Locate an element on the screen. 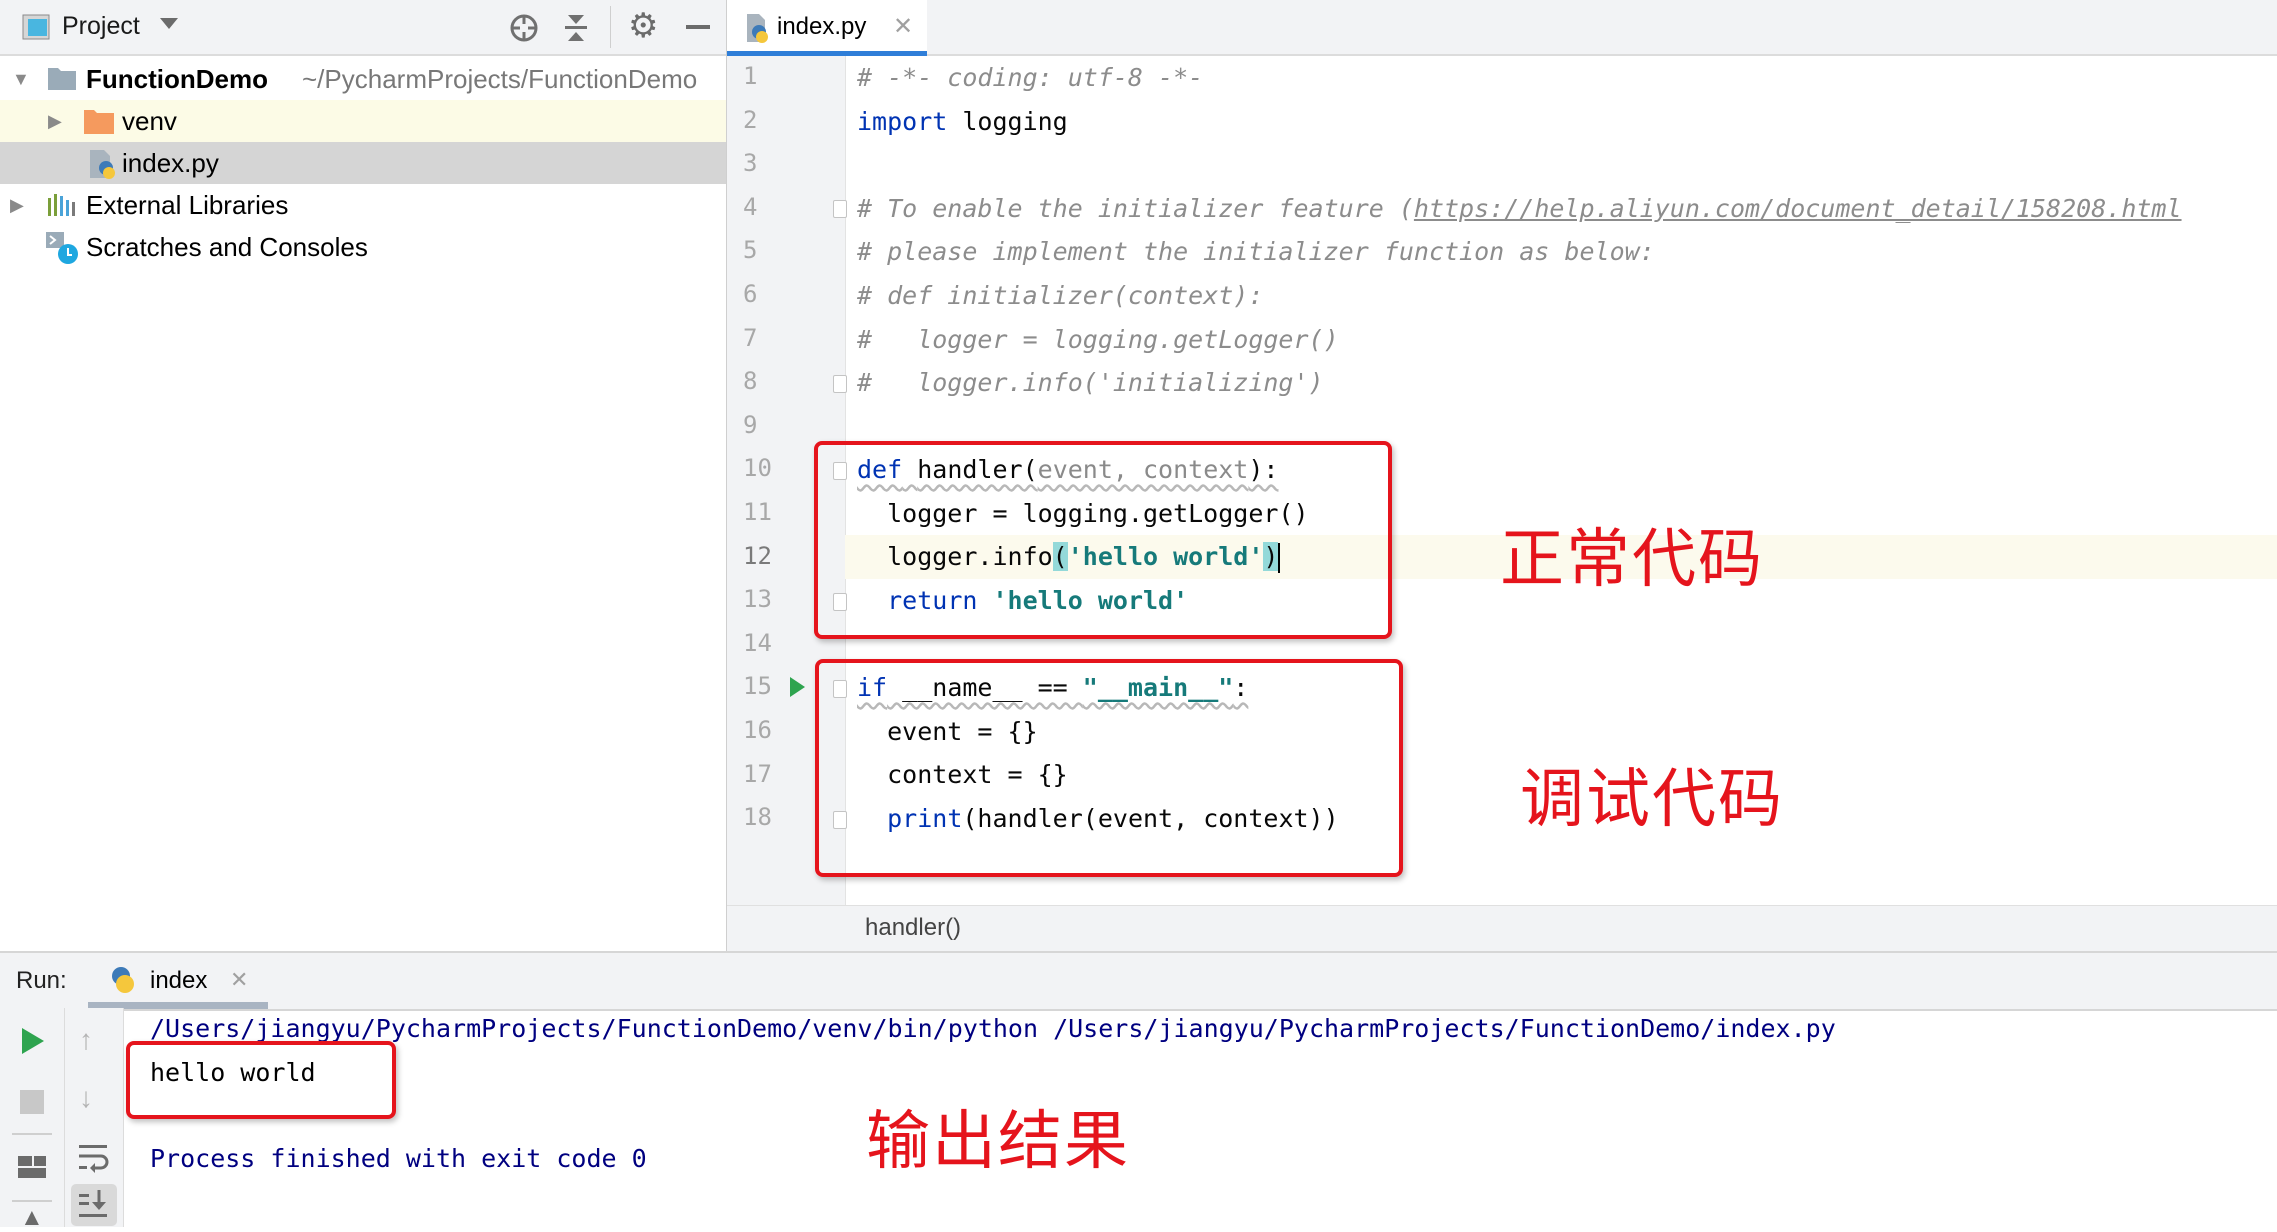 The image size is (2277, 1232). line-number: 1 is located at coordinates (750, 76).